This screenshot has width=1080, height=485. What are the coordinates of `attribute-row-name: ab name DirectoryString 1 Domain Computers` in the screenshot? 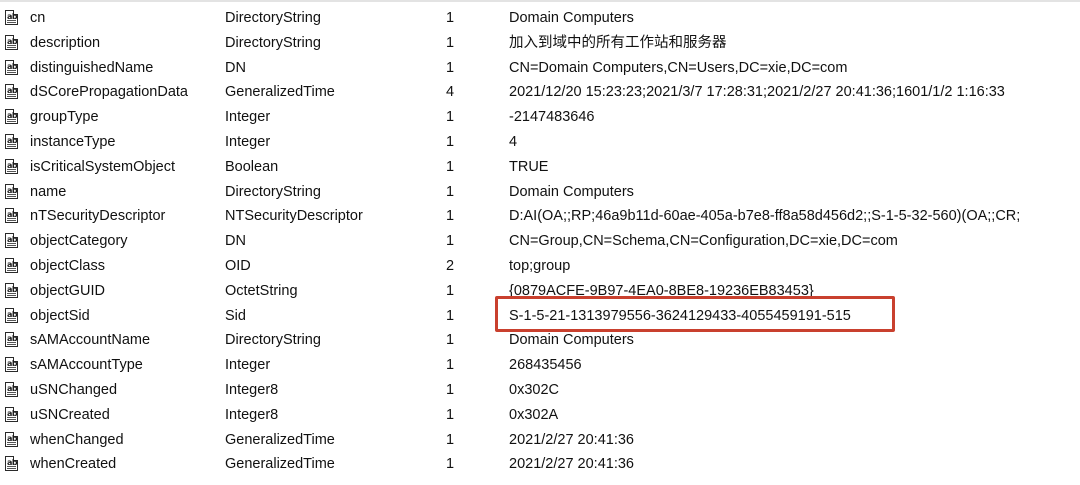 It's located at (540, 192).